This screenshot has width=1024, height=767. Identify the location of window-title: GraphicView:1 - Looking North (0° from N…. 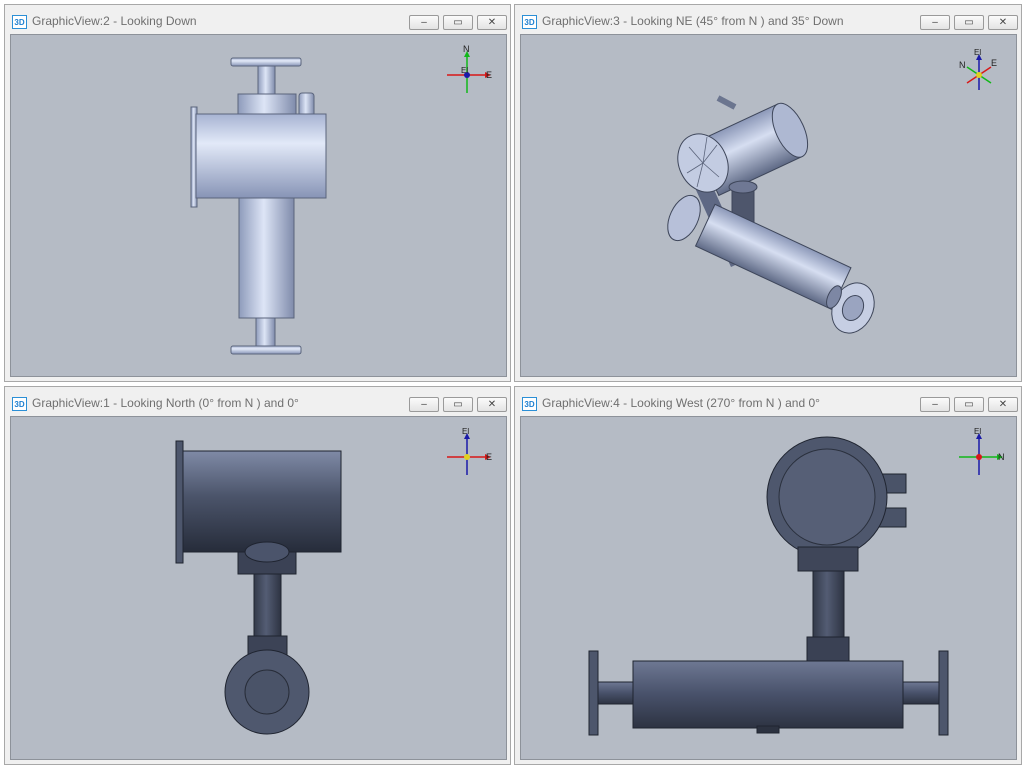
(165, 403).